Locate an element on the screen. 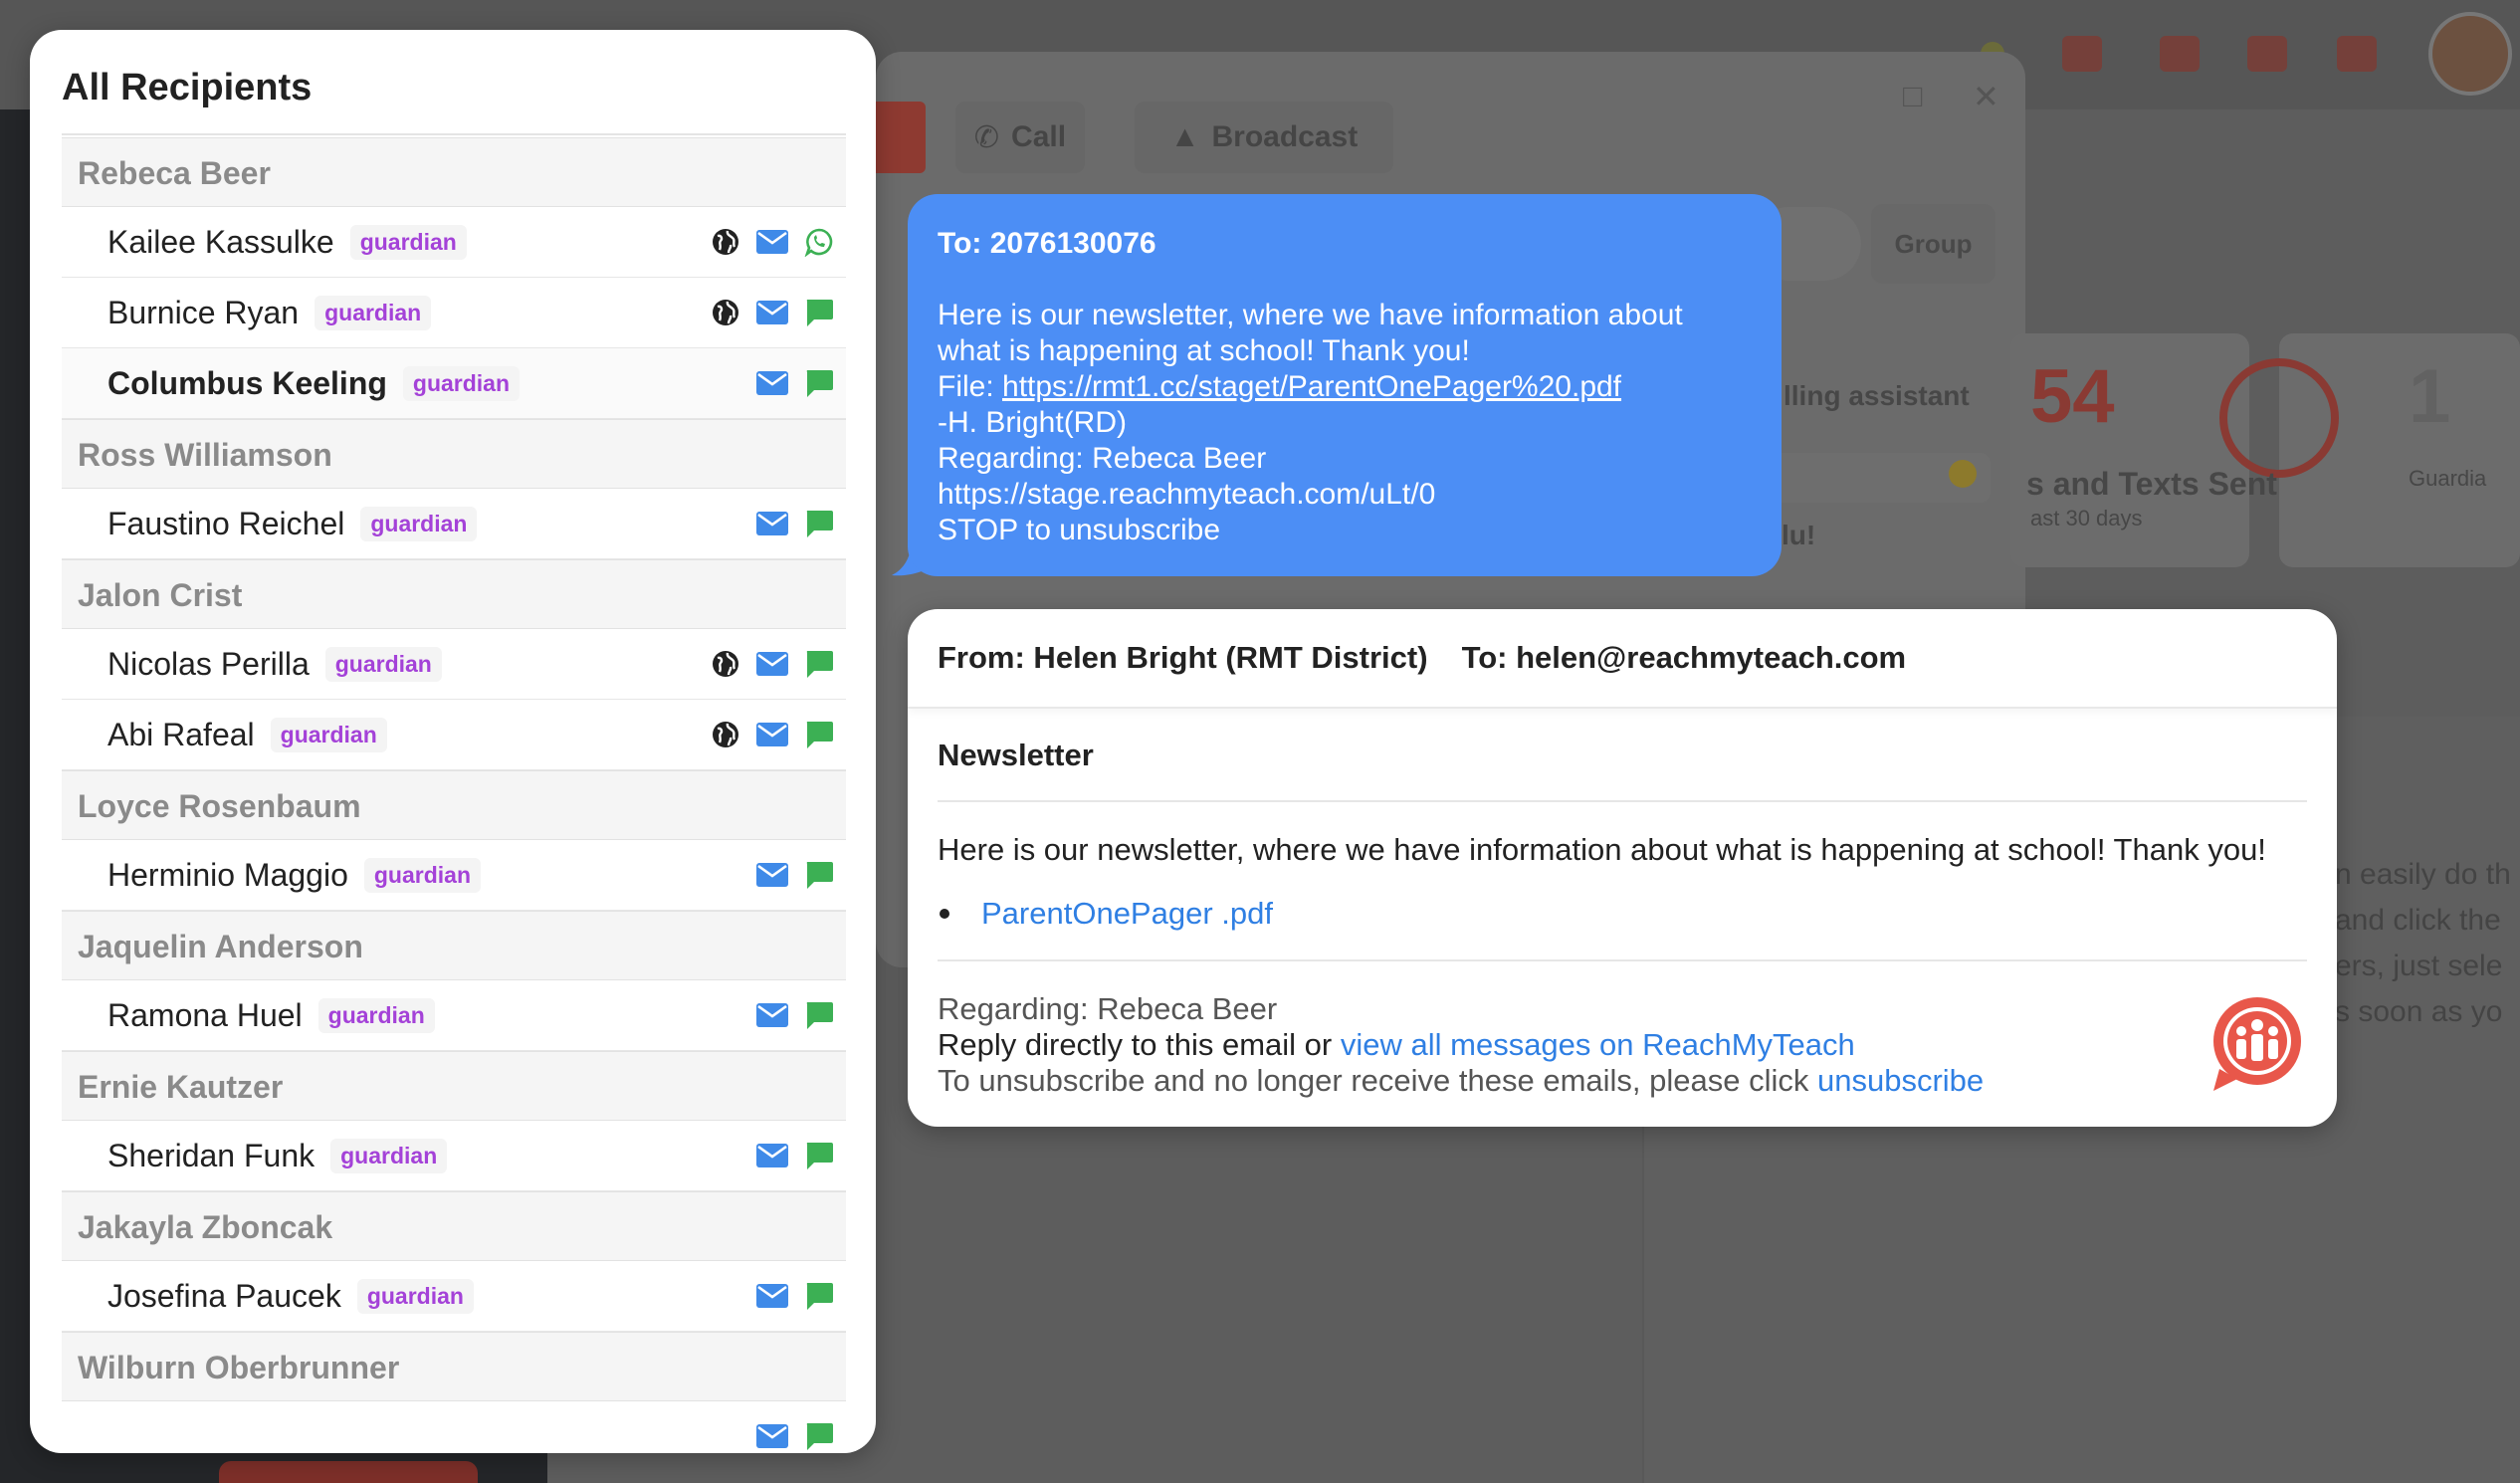 Image resolution: width=2520 pixels, height=1483 pixels. recipient-row: Herminio Maggio guardian is located at coordinates (454, 875).